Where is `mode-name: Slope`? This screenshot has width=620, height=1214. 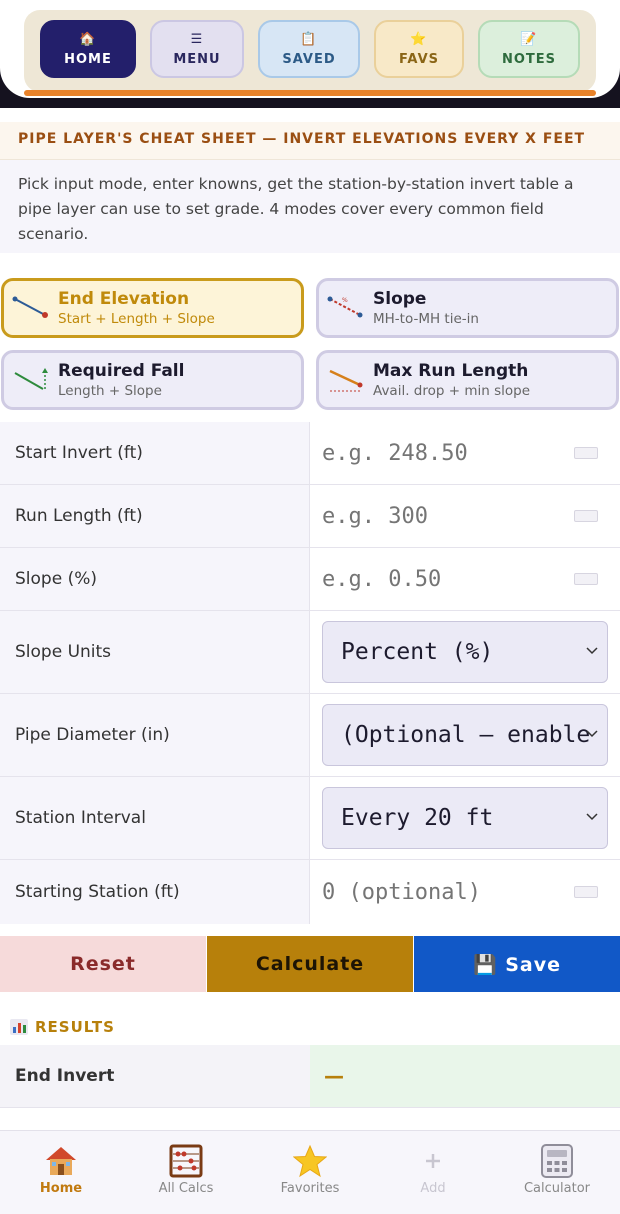
mode-name: Slope is located at coordinates (400, 299).